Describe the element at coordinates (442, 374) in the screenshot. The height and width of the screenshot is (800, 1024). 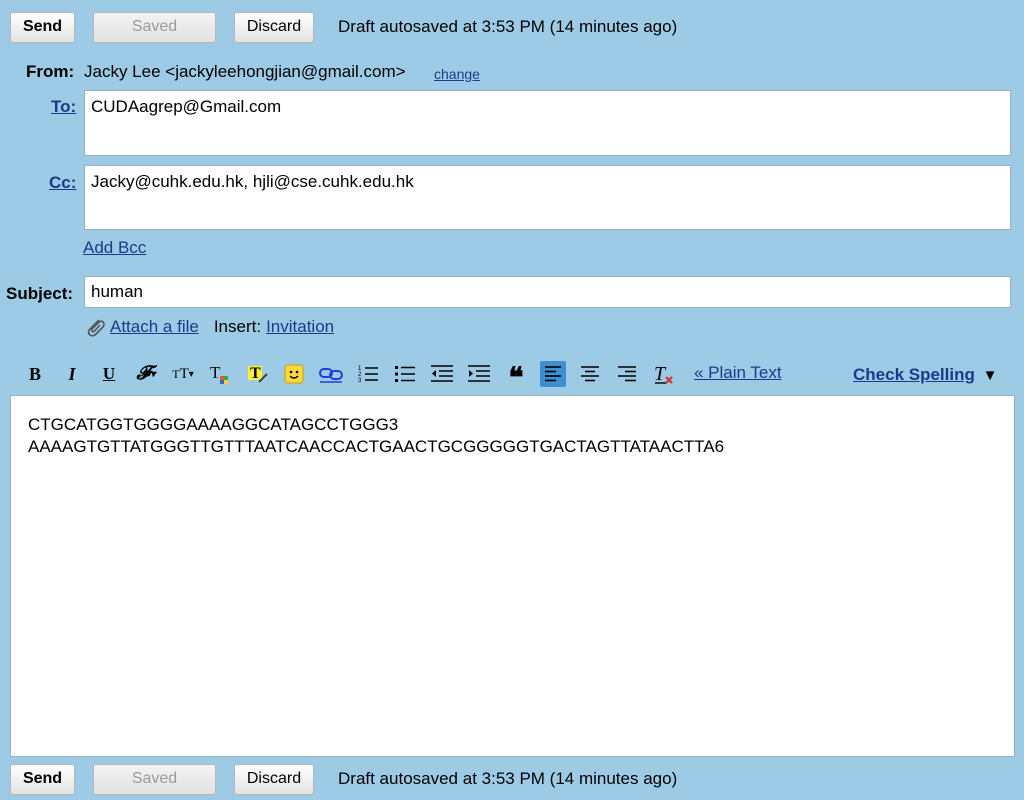
I see `indent-less-icon` at that location.